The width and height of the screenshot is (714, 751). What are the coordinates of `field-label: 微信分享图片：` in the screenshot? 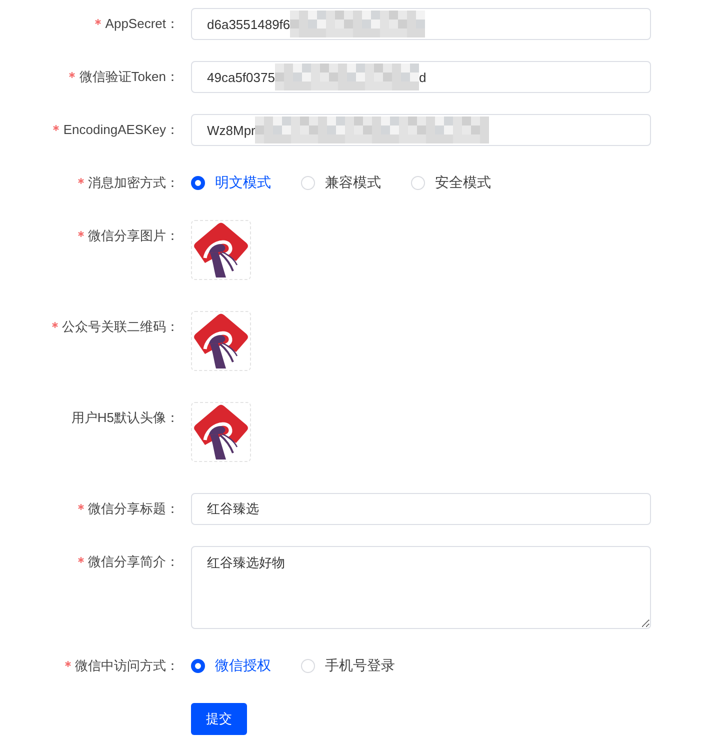 It's located at (133, 236).